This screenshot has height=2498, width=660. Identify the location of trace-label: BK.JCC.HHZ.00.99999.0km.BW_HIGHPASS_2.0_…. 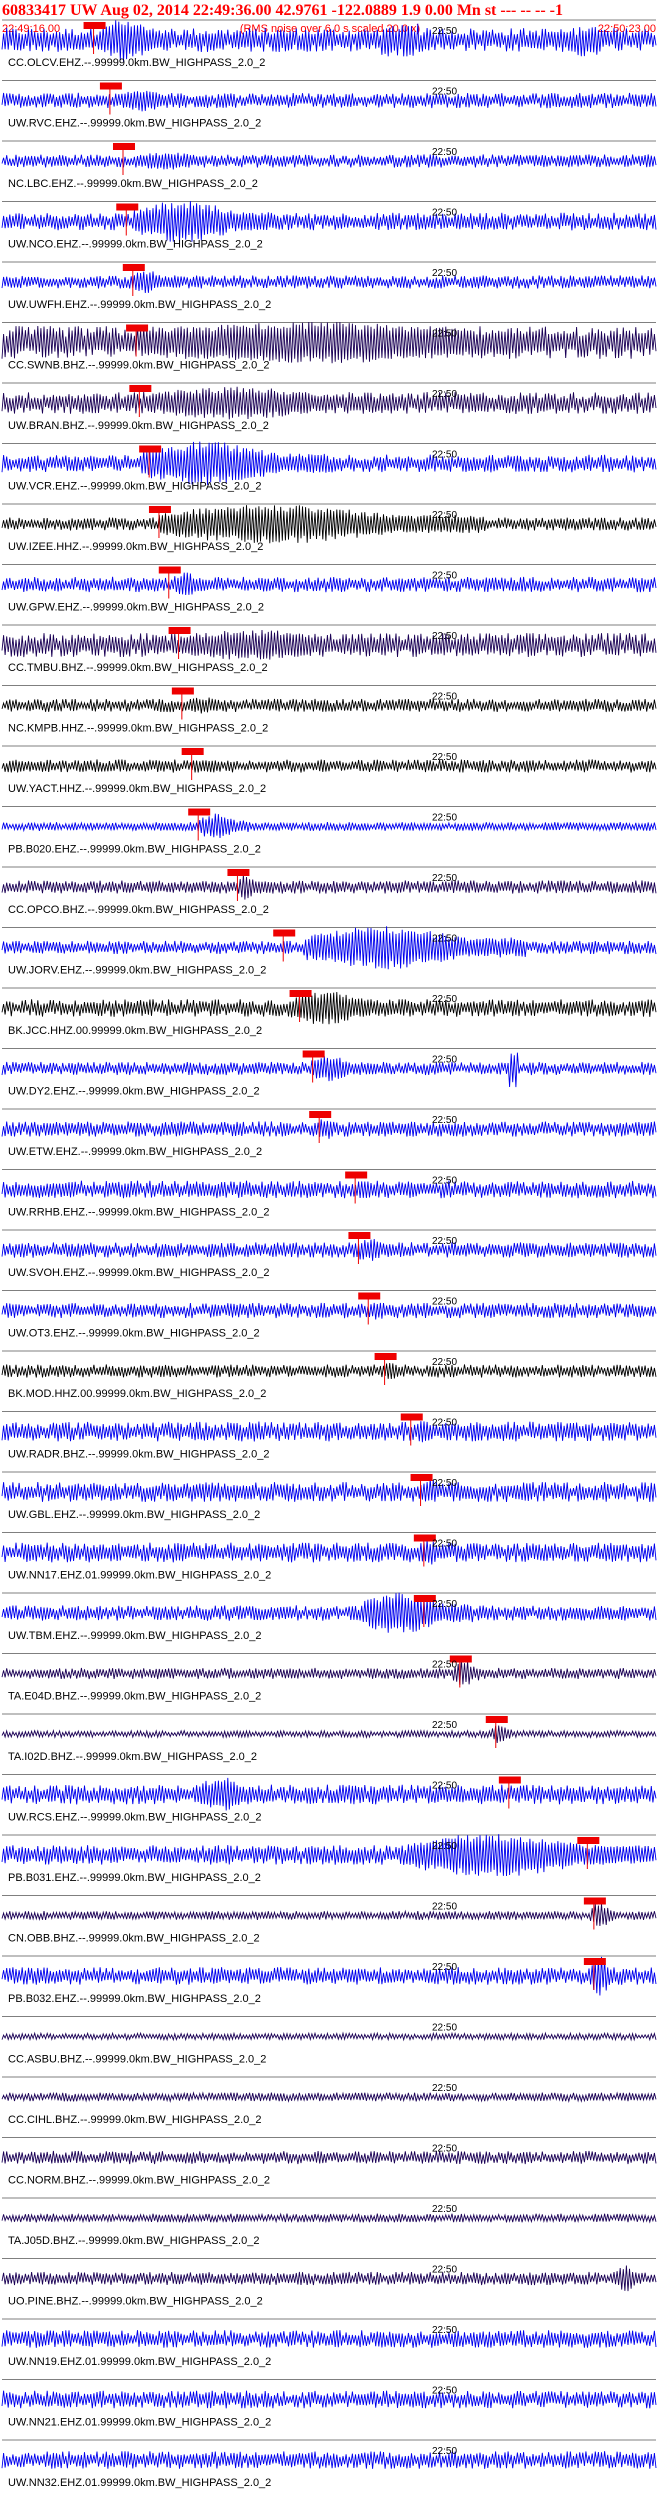
(135, 1031).